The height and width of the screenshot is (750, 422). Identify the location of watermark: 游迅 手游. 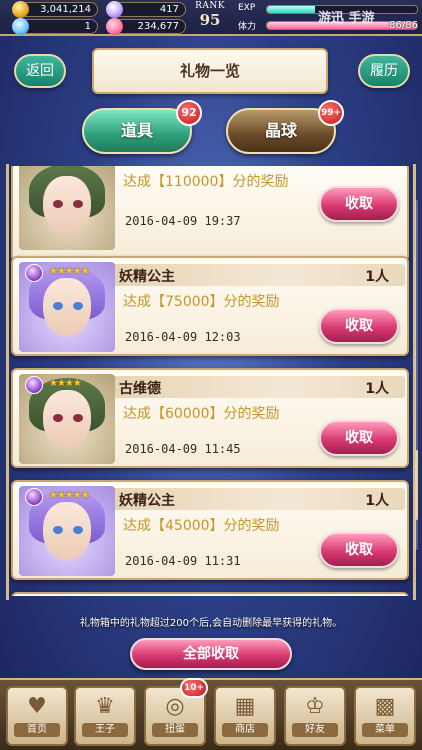
(346, 18).